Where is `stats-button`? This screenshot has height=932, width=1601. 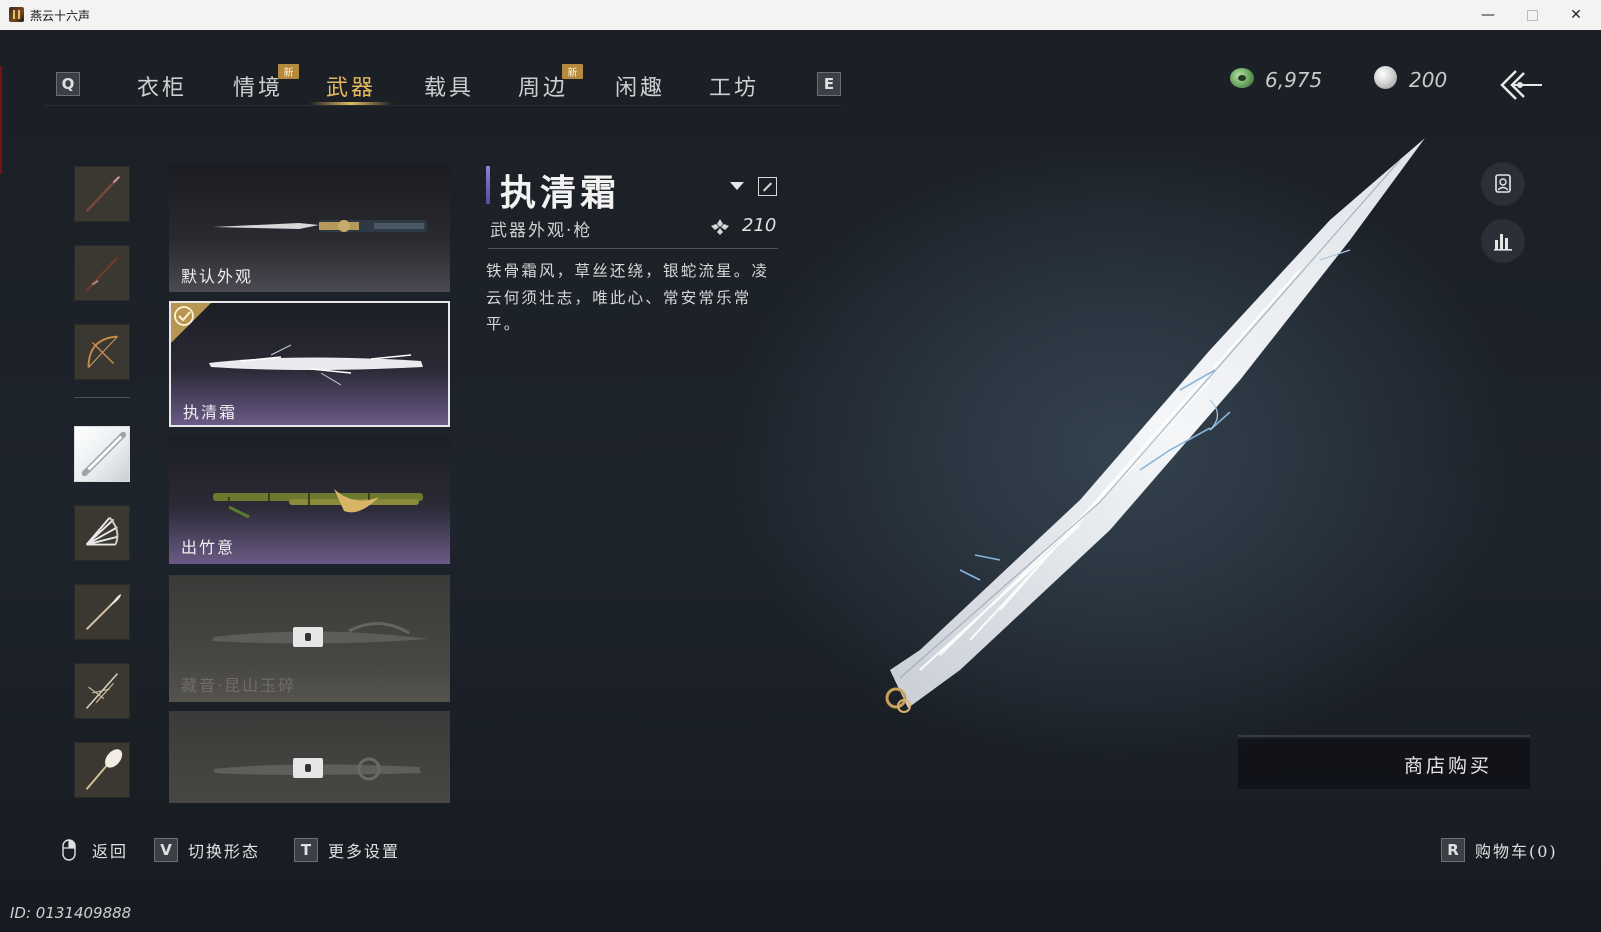
stats-button is located at coordinates (1503, 241).